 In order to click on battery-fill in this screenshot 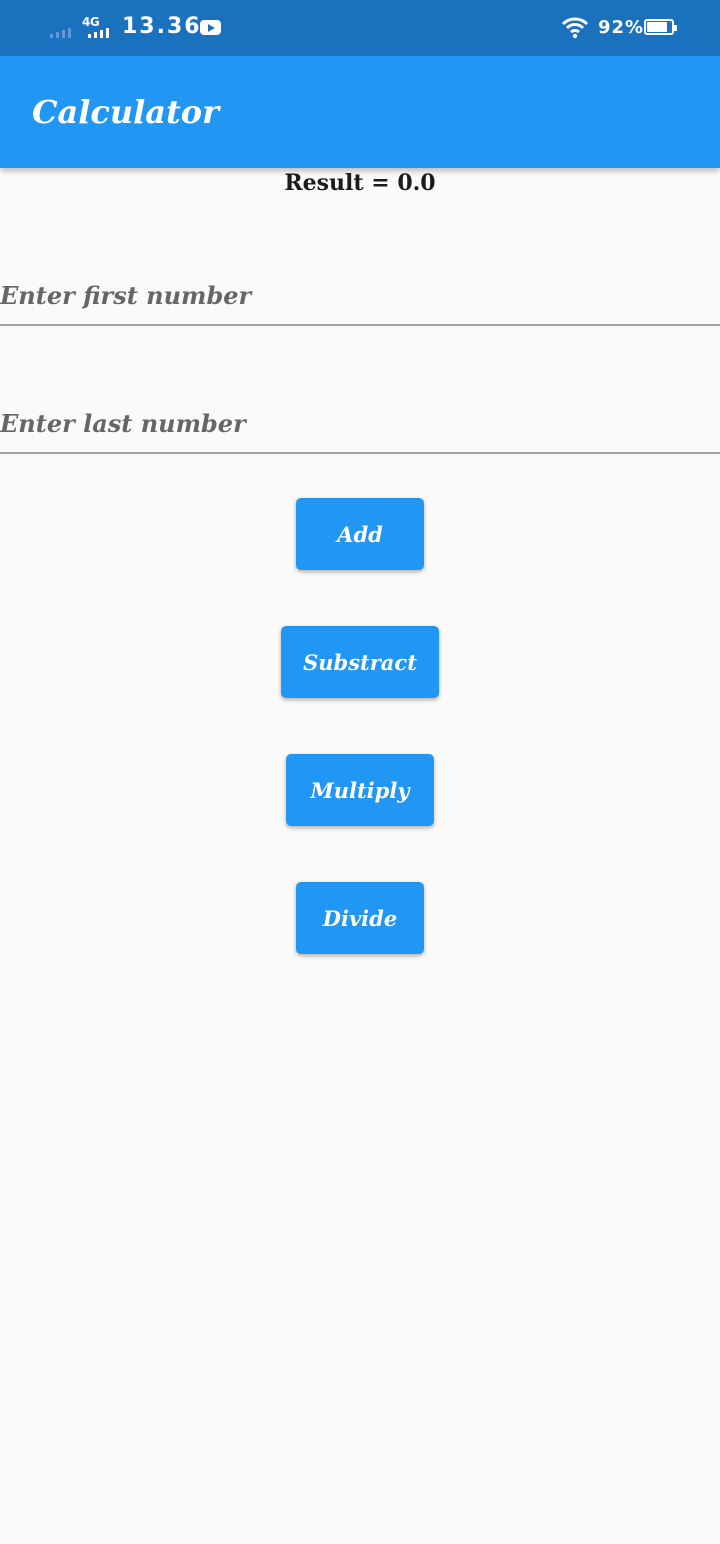, I will do `click(657, 27)`.